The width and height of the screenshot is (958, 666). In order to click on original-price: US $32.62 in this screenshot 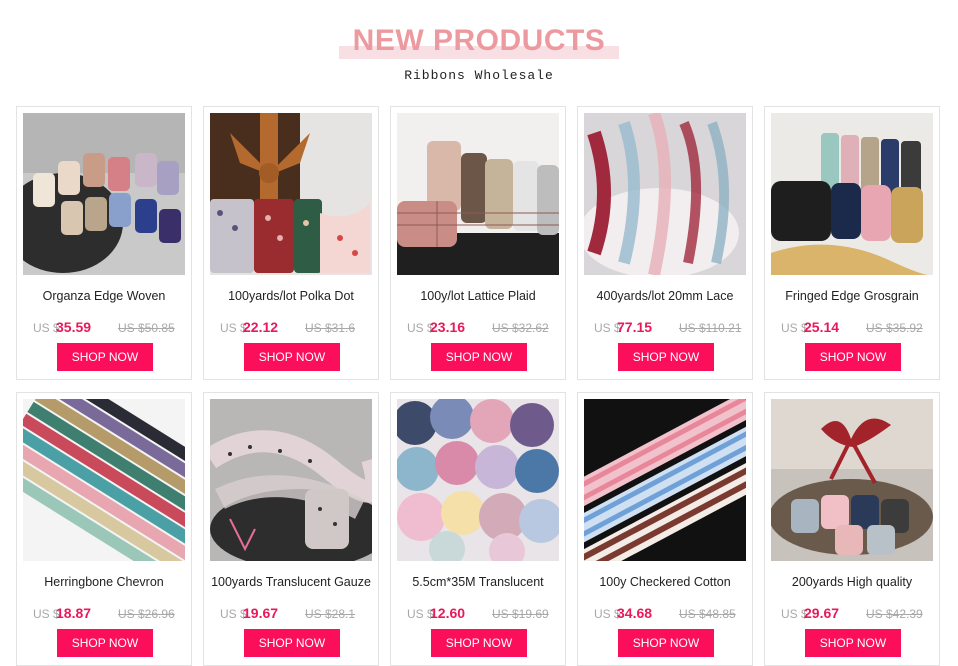, I will do `click(520, 328)`.